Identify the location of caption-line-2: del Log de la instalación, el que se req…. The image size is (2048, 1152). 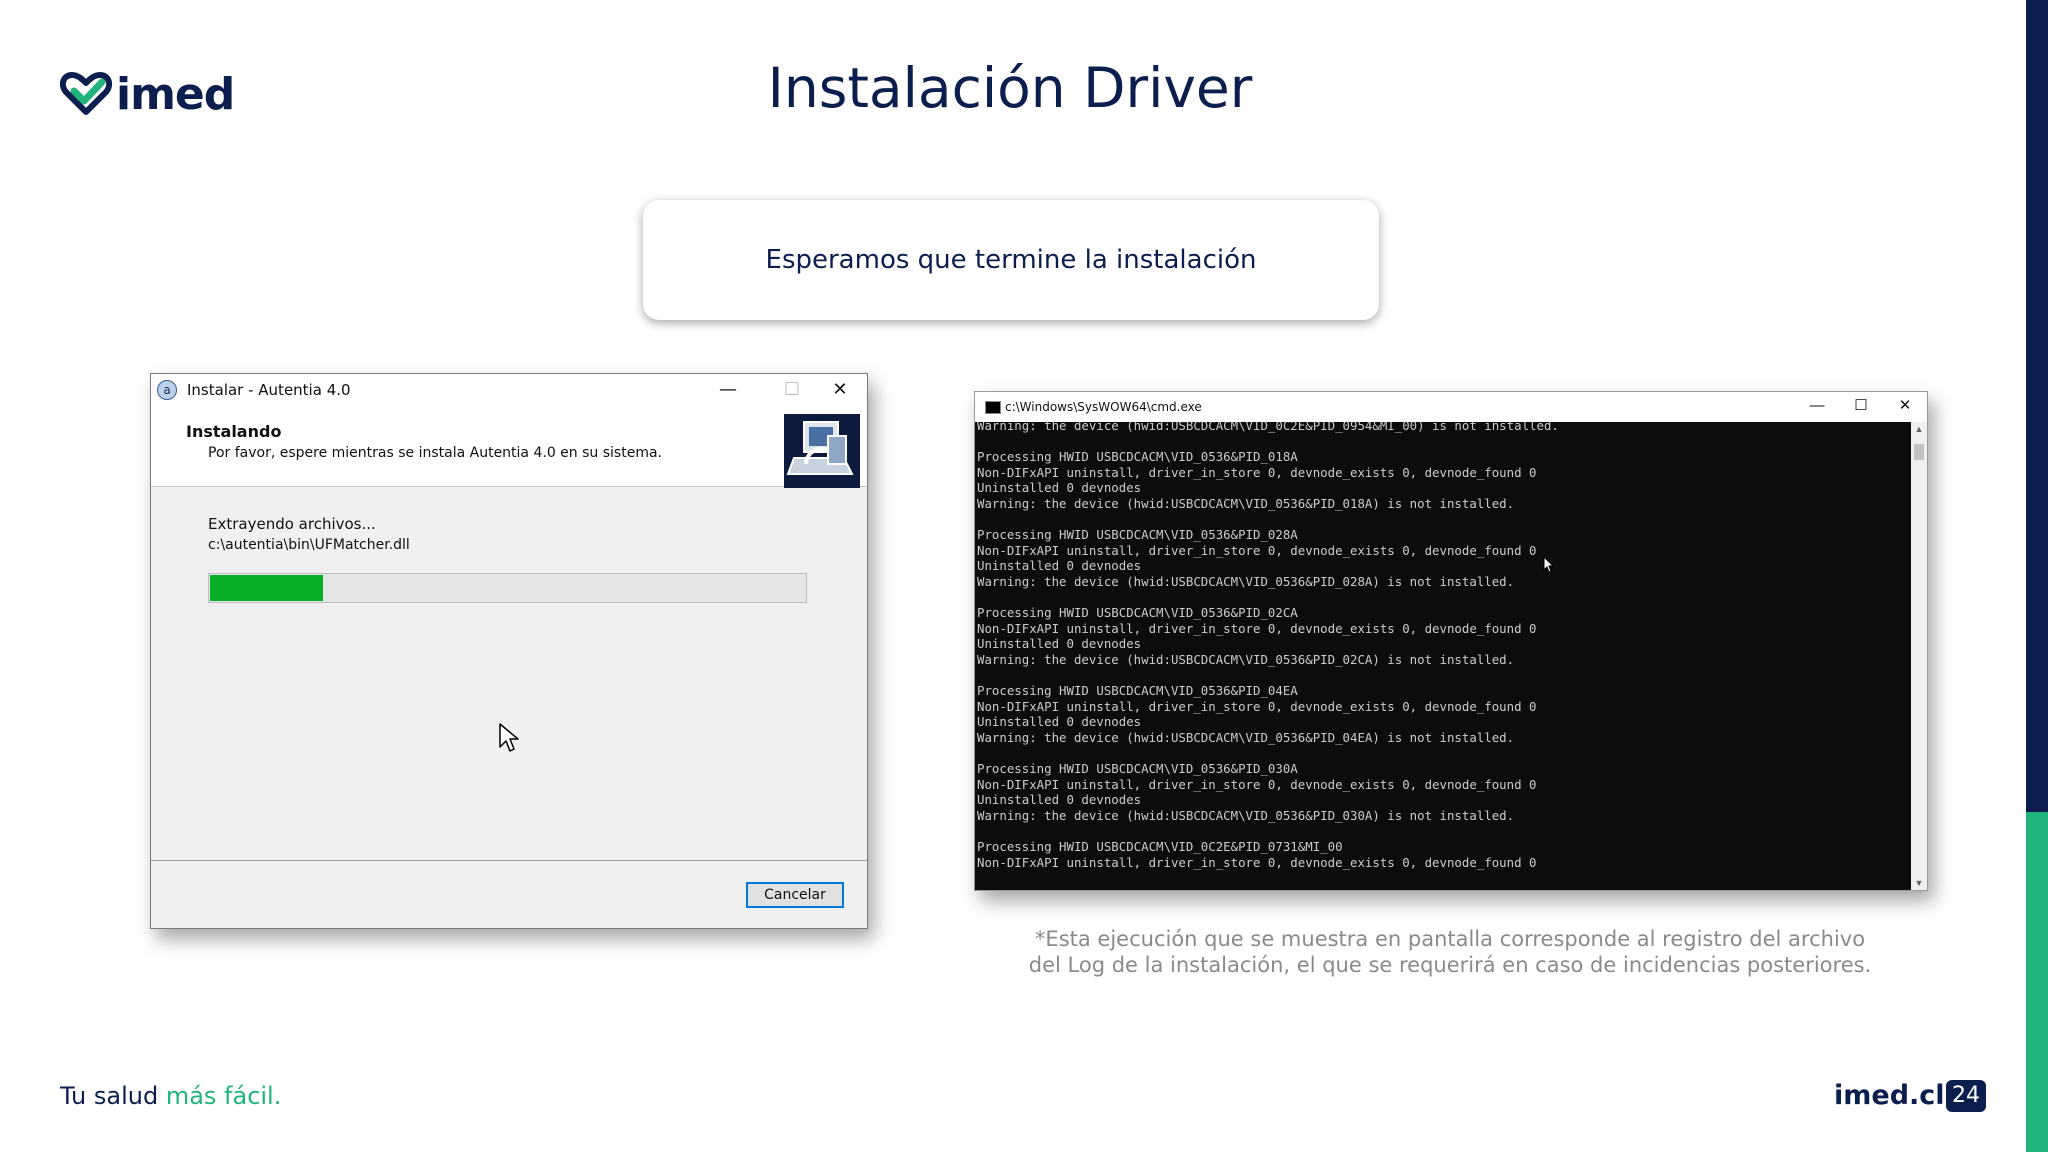
(1450, 965).